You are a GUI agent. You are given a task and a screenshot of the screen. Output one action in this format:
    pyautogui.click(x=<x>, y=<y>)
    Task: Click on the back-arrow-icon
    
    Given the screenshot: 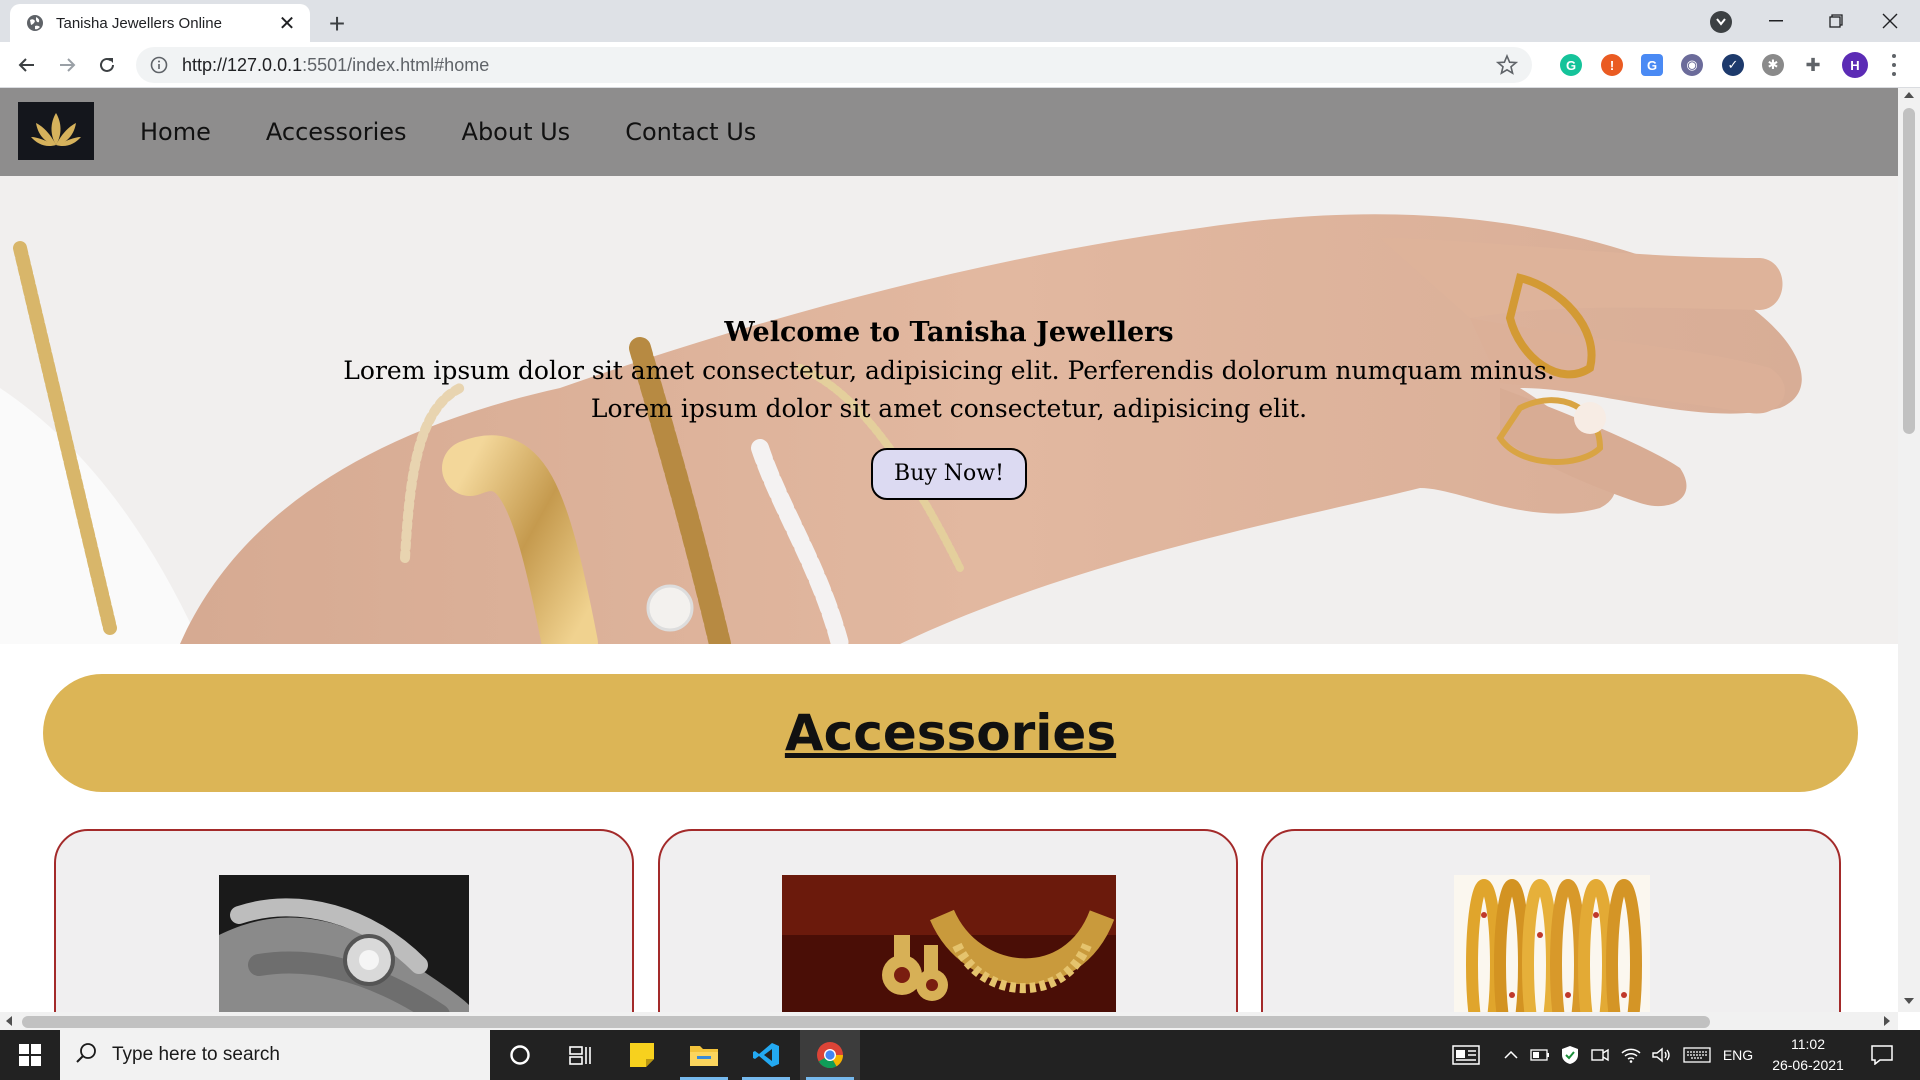 What is the action you would take?
    pyautogui.click(x=27, y=65)
    